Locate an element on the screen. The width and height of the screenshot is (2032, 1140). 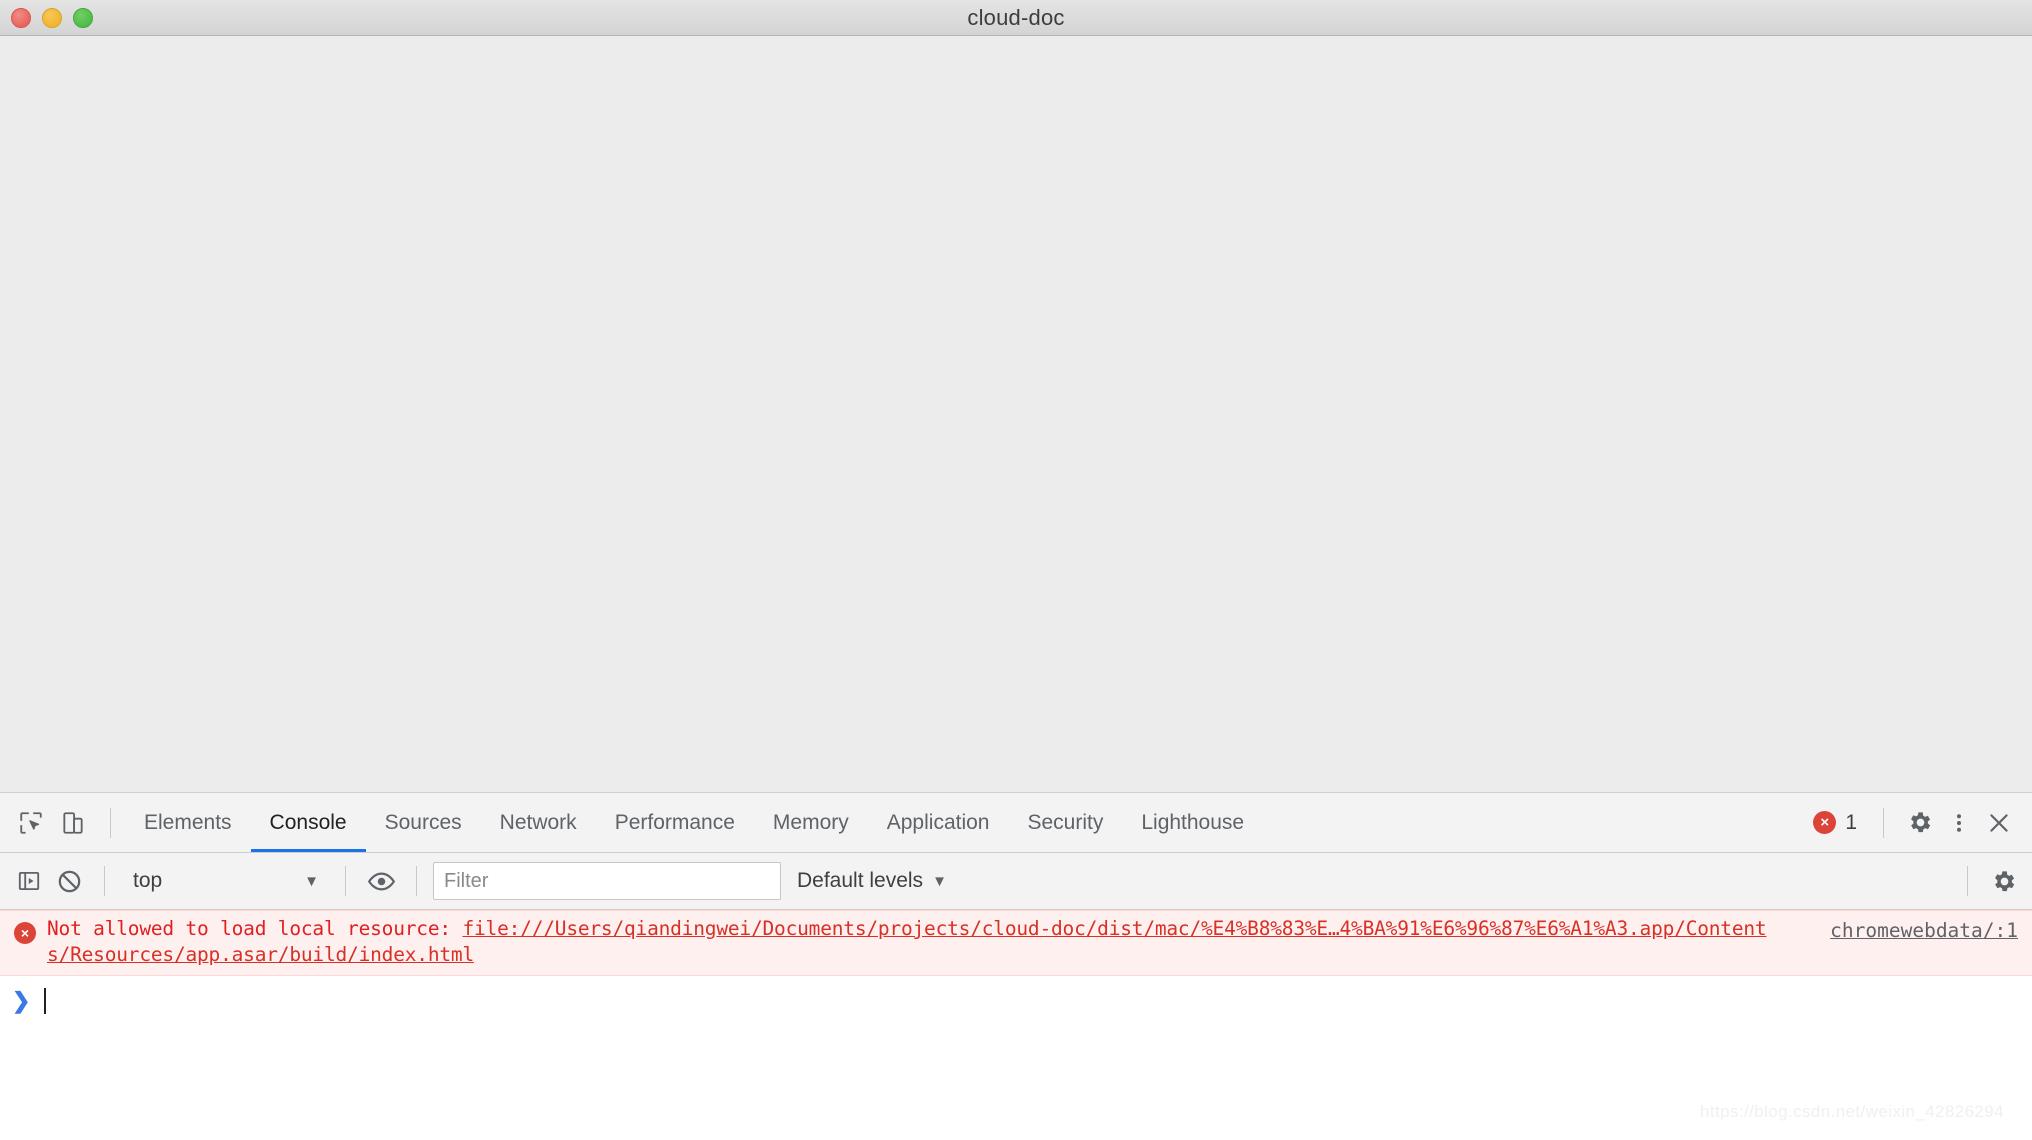
inspect-element-icon is located at coordinates (31, 823).